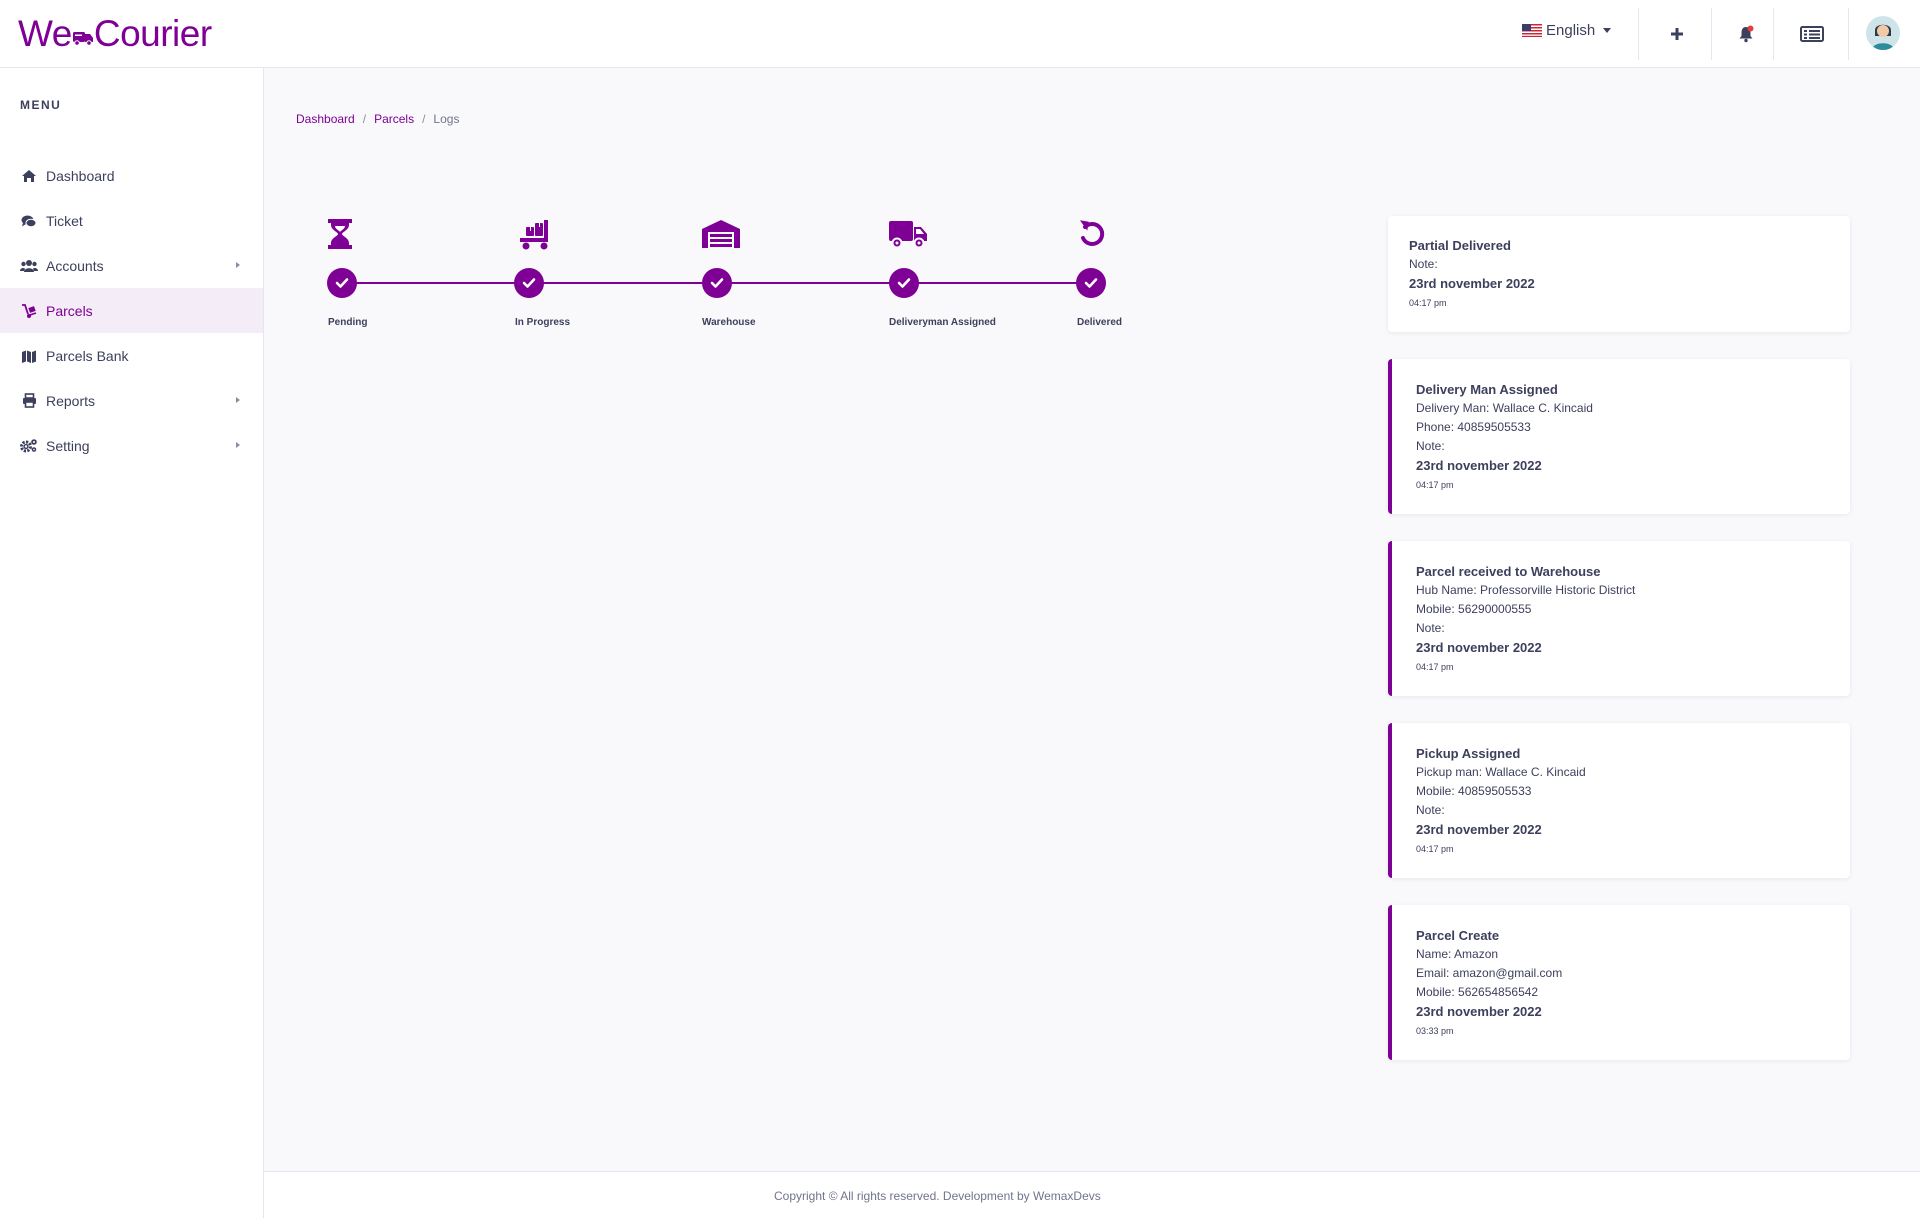 The image size is (1920, 1218). I want to click on step-label-deliveryman-assigned: Deliveryman Assigned, so click(942, 322).